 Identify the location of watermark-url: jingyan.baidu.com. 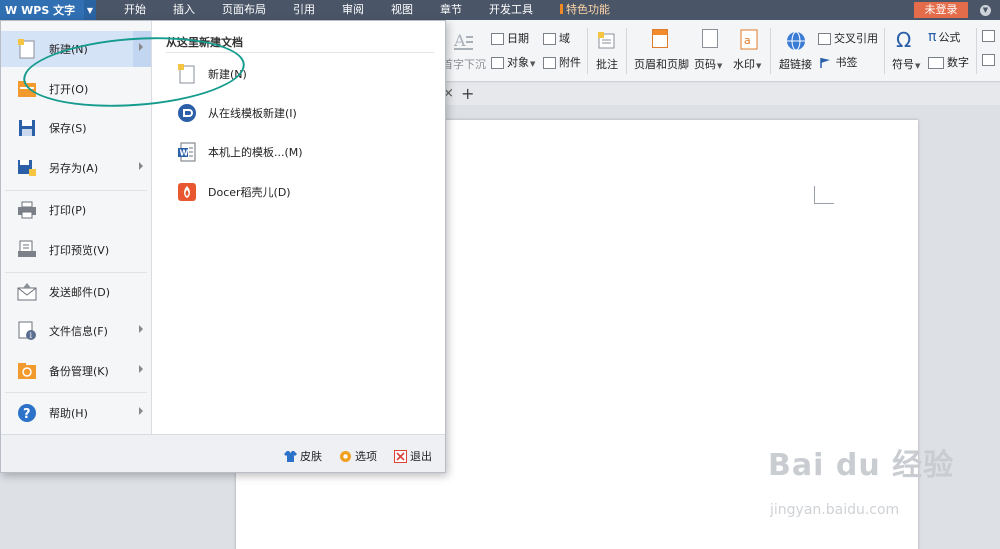
(835, 510).